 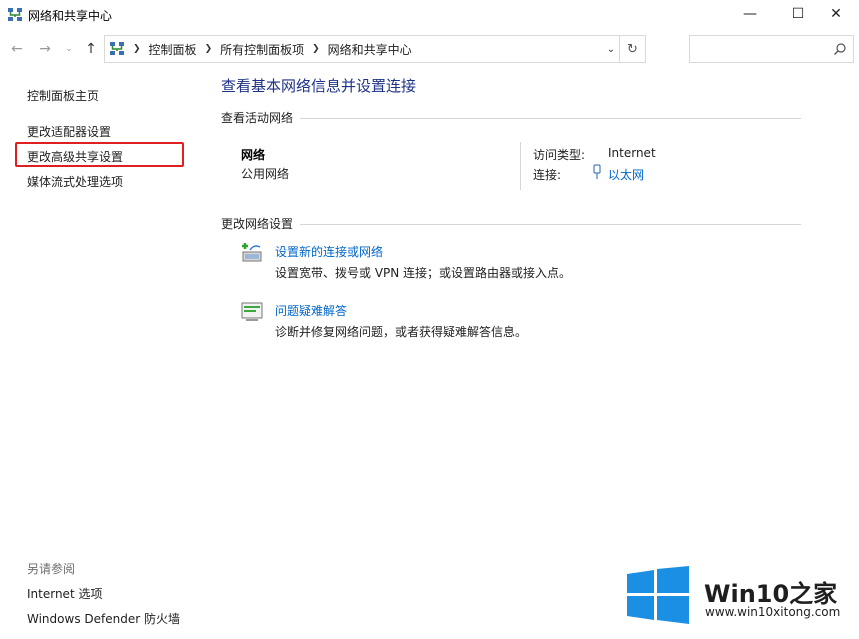 I want to click on search-icon, so click(x=840, y=49).